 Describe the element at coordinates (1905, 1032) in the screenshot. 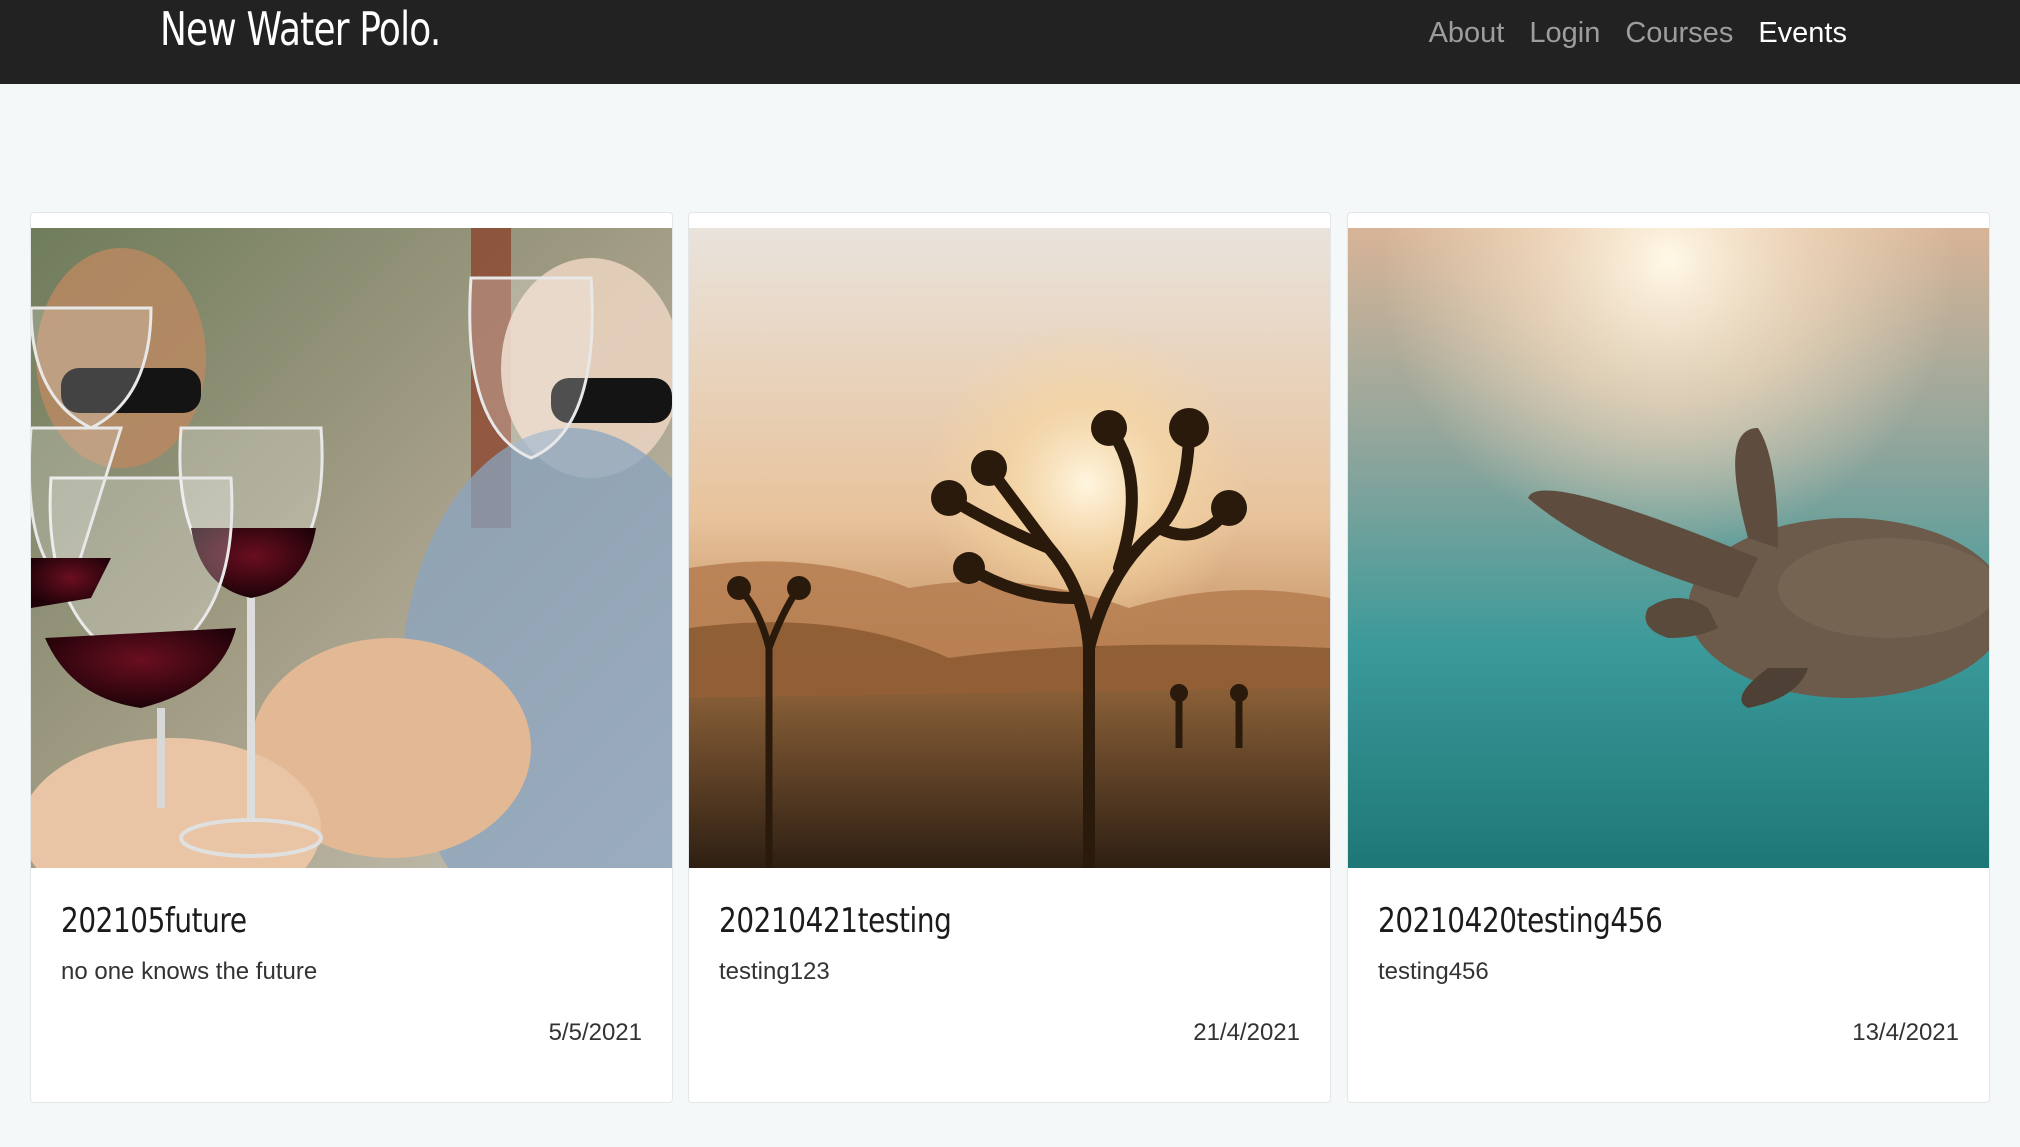

I see `event-date: 13/4/2021` at that location.